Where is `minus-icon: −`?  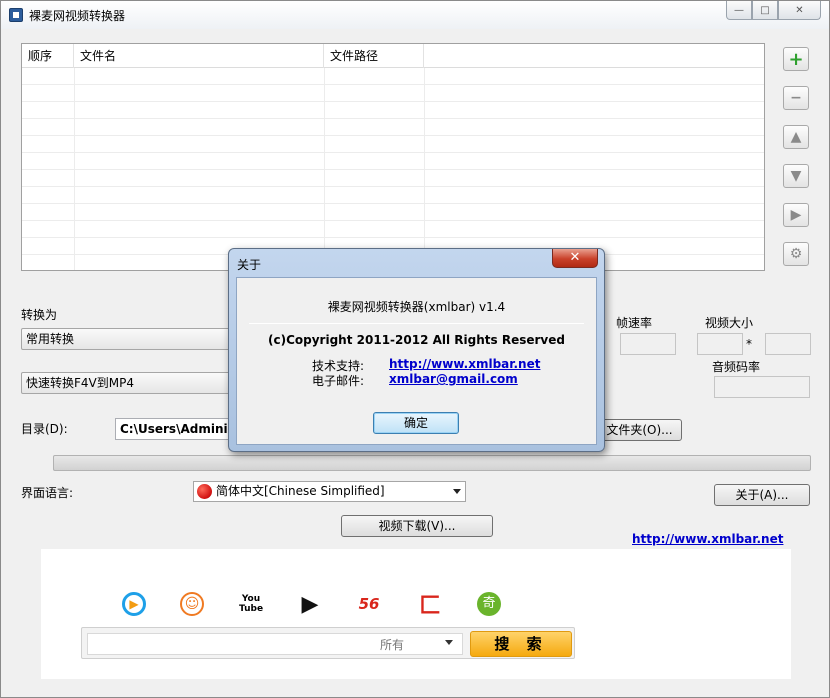 minus-icon: − is located at coordinates (796, 98).